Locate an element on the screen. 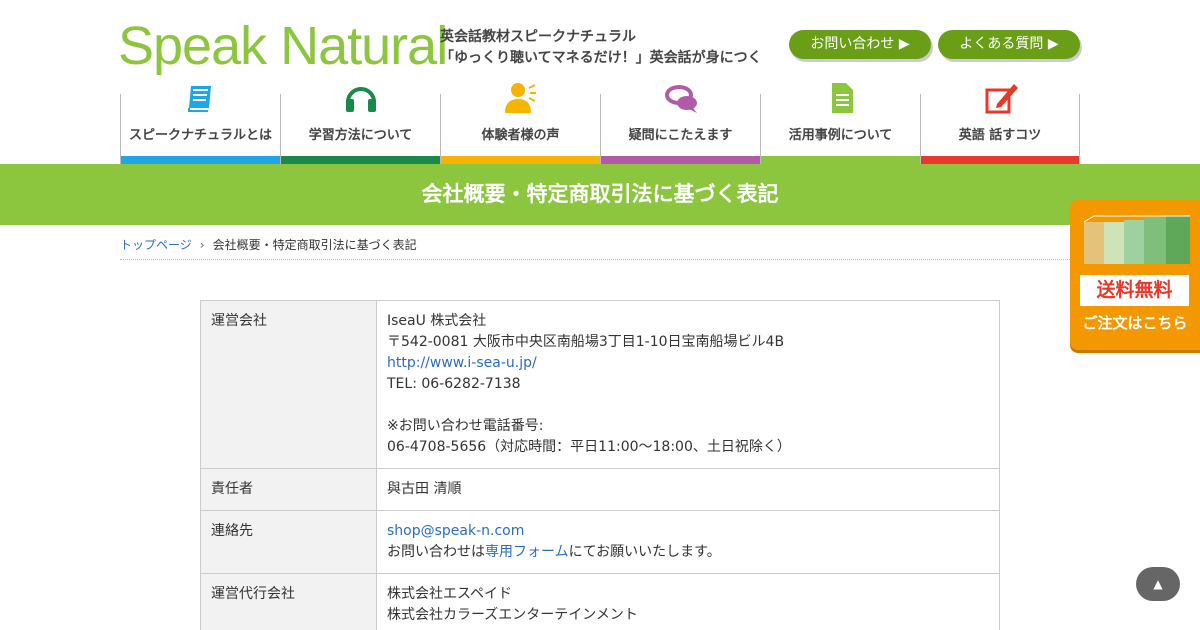  breadcrumb-current: 会社概要・特定商取引法に基づく表記 is located at coordinates (314, 245).